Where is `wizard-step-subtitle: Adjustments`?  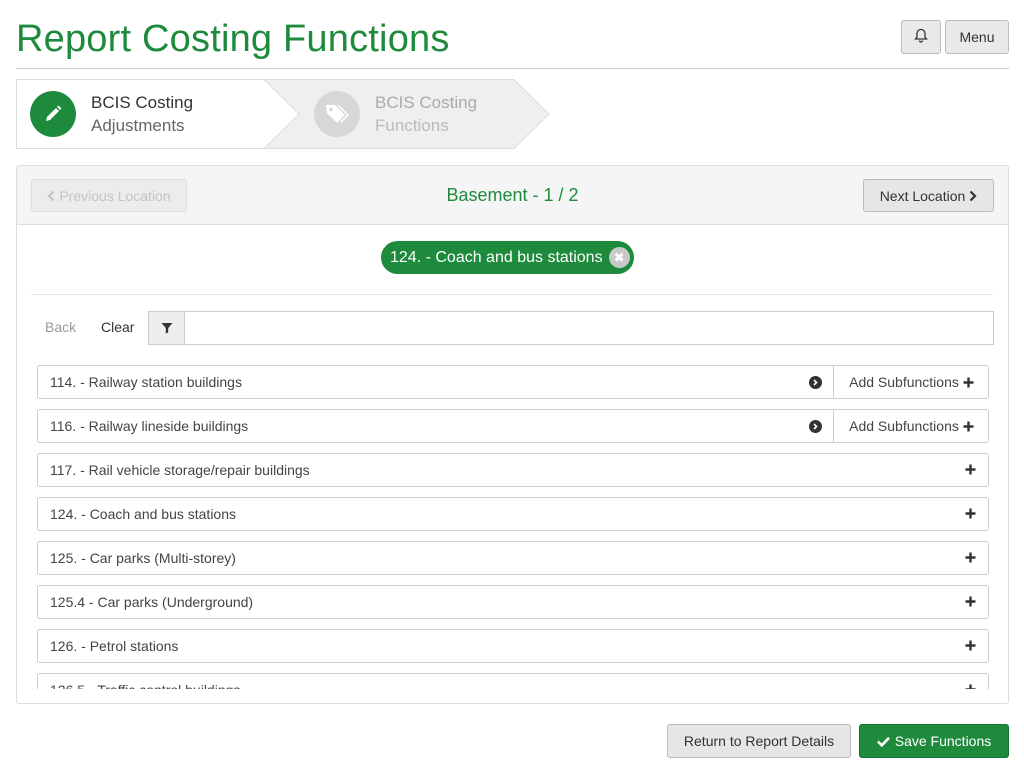 wizard-step-subtitle: Adjustments is located at coordinates (138, 125).